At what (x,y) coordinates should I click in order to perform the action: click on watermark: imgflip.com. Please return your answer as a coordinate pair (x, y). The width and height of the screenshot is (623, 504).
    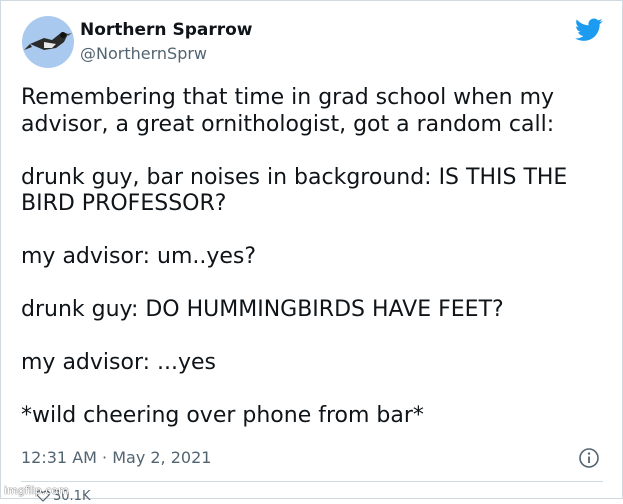
    Looking at the image, I should click on (36, 490).